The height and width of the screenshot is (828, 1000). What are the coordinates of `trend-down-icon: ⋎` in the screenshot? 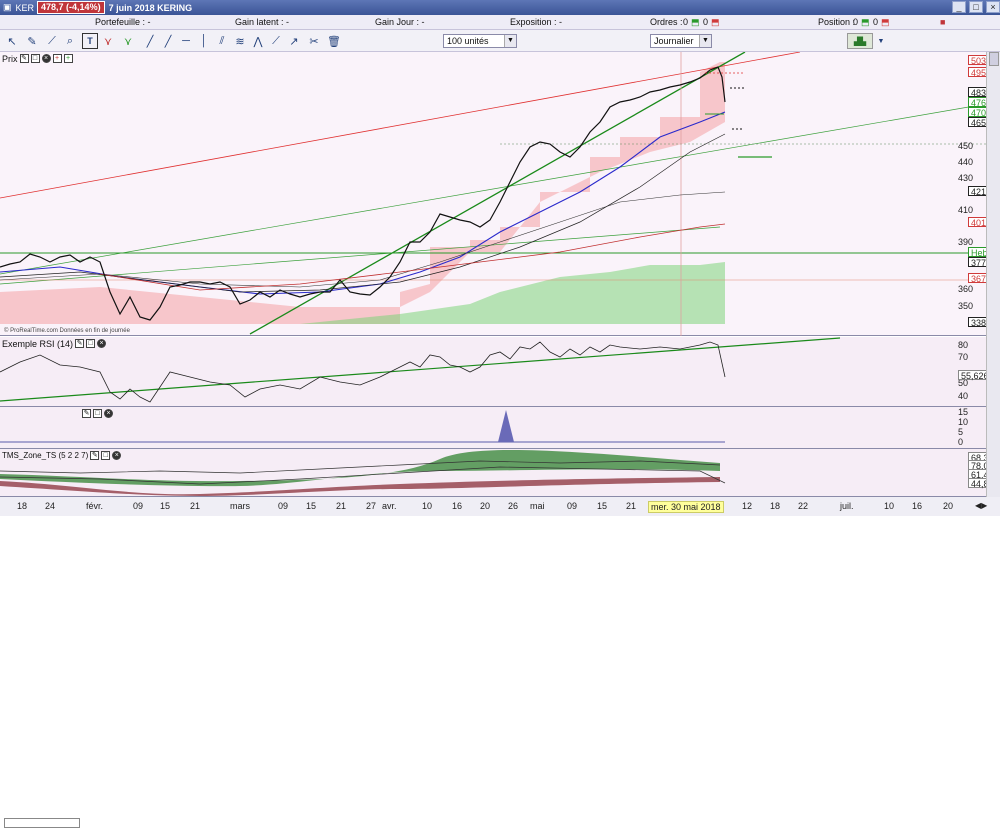 It's located at (108, 41).